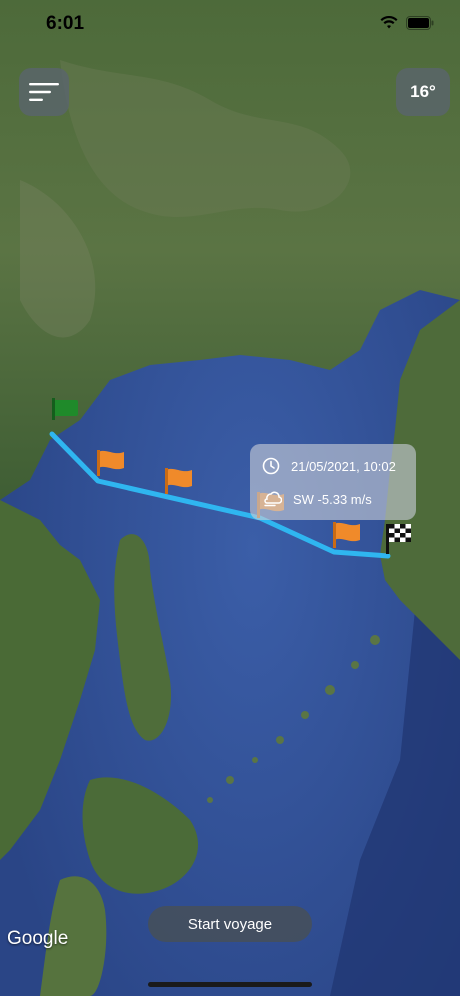 Image resolution: width=460 pixels, height=996 pixels. I want to click on temperature-value: 16°, so click(423, 91).